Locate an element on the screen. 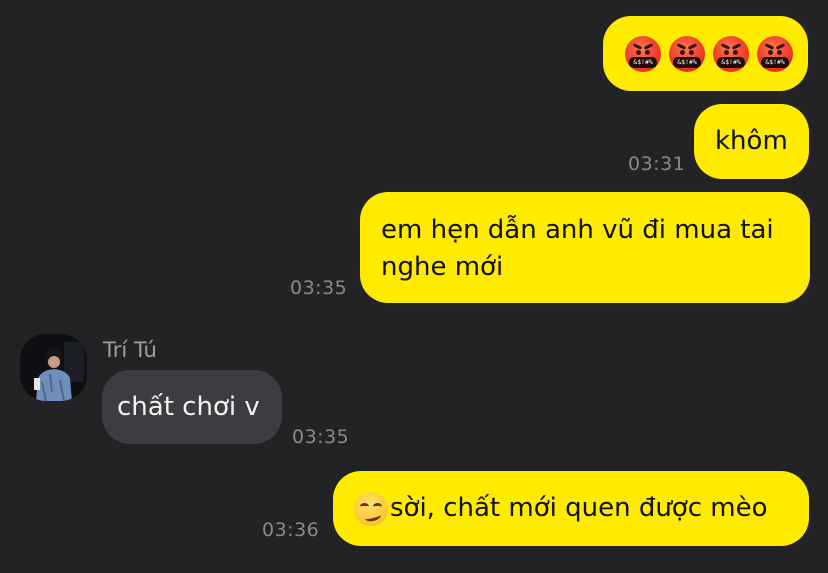 This screenshot has height=573, width=828. message-text: chất chơi v is located at coordinates (188, 407).